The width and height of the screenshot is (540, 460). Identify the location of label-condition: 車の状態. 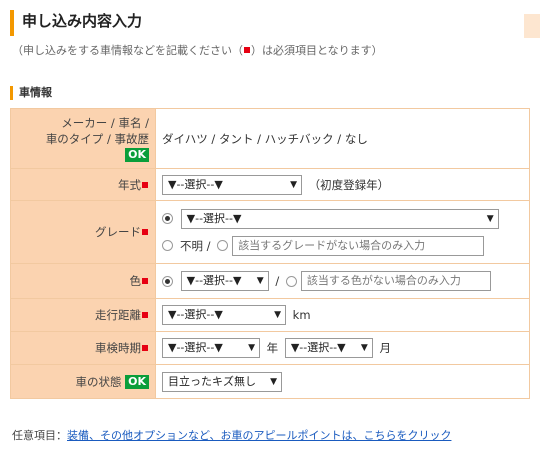
(98, 381).